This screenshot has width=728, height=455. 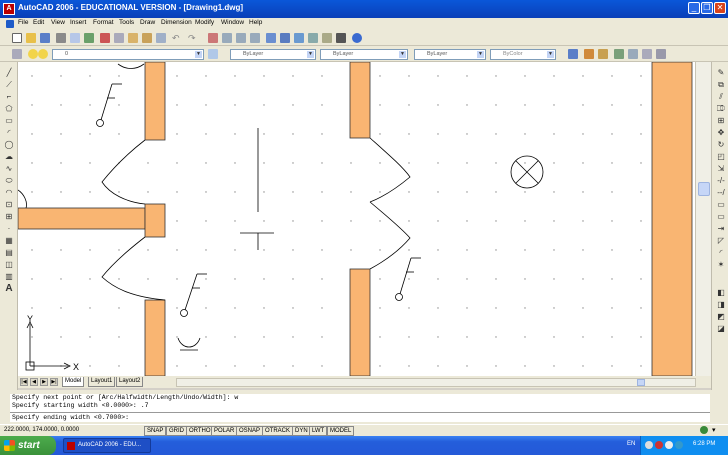 What do you see at coordinates (694, 8) in the screenshot?
I see `minimize-button: _` at bounding box center [694, 8].